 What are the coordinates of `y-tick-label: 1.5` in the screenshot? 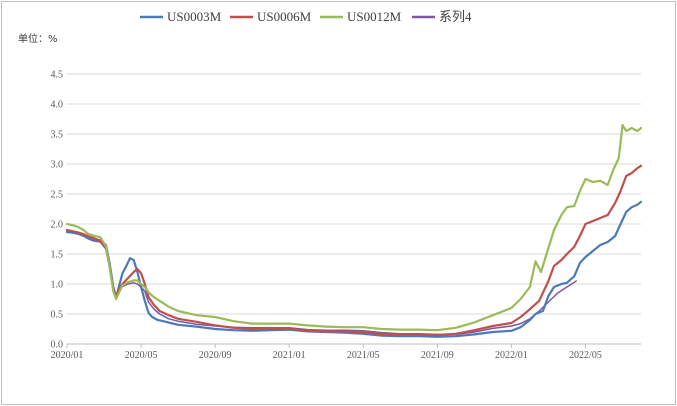 It's located at (57, 255).